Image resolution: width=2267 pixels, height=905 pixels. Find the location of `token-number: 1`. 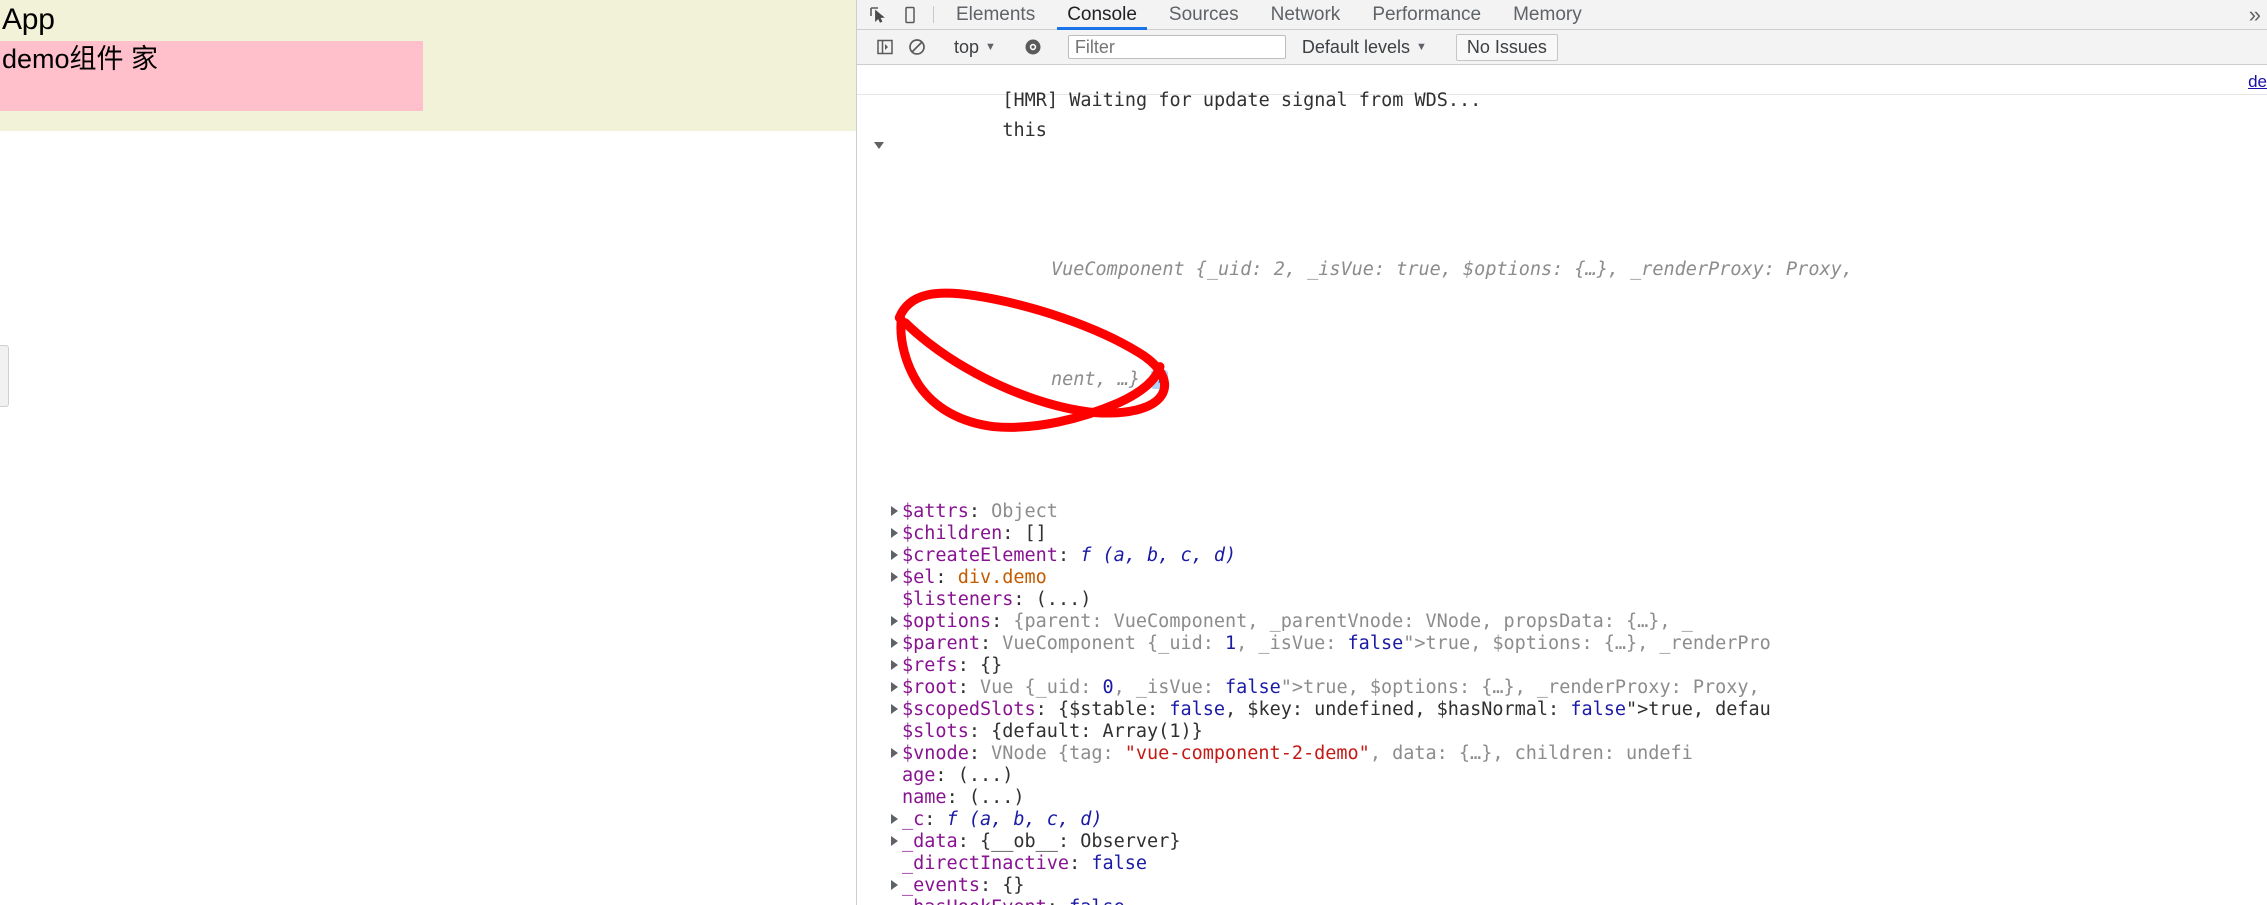

token-number: 1 is located at coordinates (1231, 643).